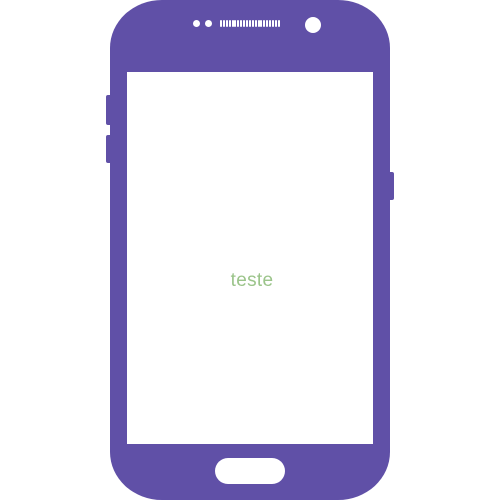 The height and width of the screenshot is (500, 500). Describe the element at coordinates (313, 25) in the screenshot. I see `front-camera-icon` at that location.